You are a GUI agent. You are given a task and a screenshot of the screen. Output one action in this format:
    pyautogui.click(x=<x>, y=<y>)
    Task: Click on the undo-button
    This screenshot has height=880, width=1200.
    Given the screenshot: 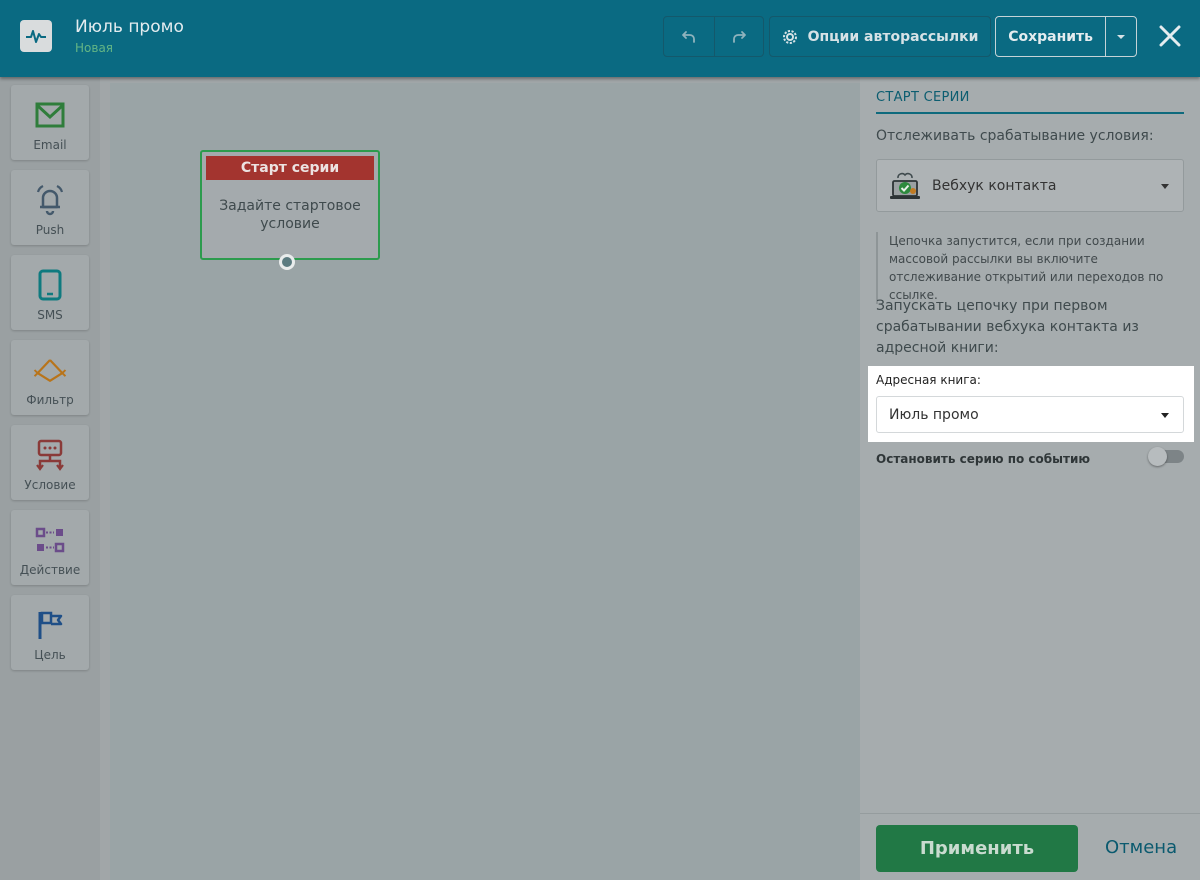 What is the action you would take?
    pyautogui.click(x=689, y=36)
    